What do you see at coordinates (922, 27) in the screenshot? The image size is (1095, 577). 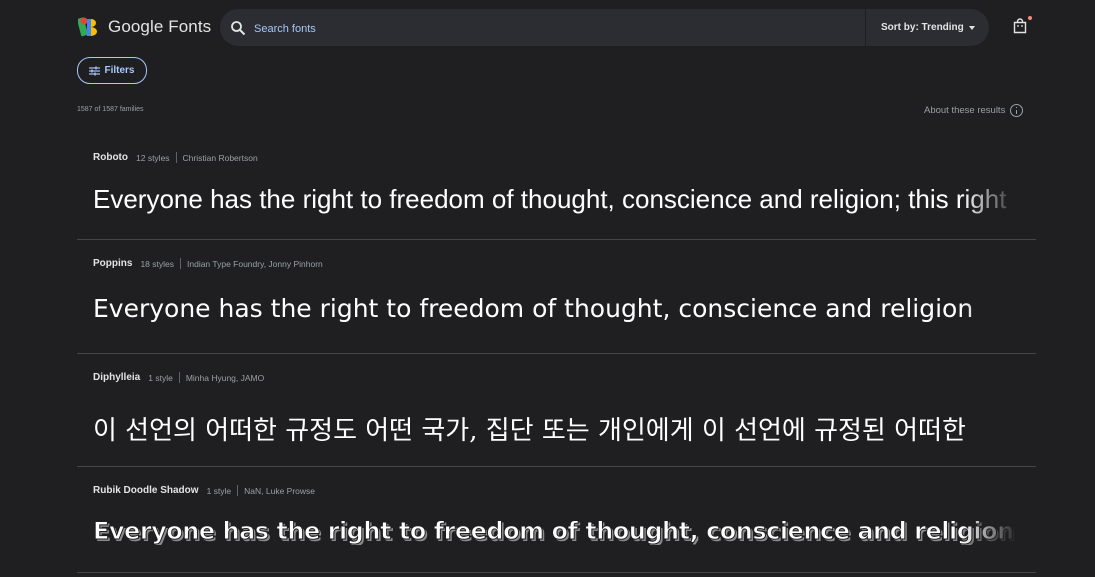 I see `sort-label: Sort by: Trending` at bounding box center [922, 27].